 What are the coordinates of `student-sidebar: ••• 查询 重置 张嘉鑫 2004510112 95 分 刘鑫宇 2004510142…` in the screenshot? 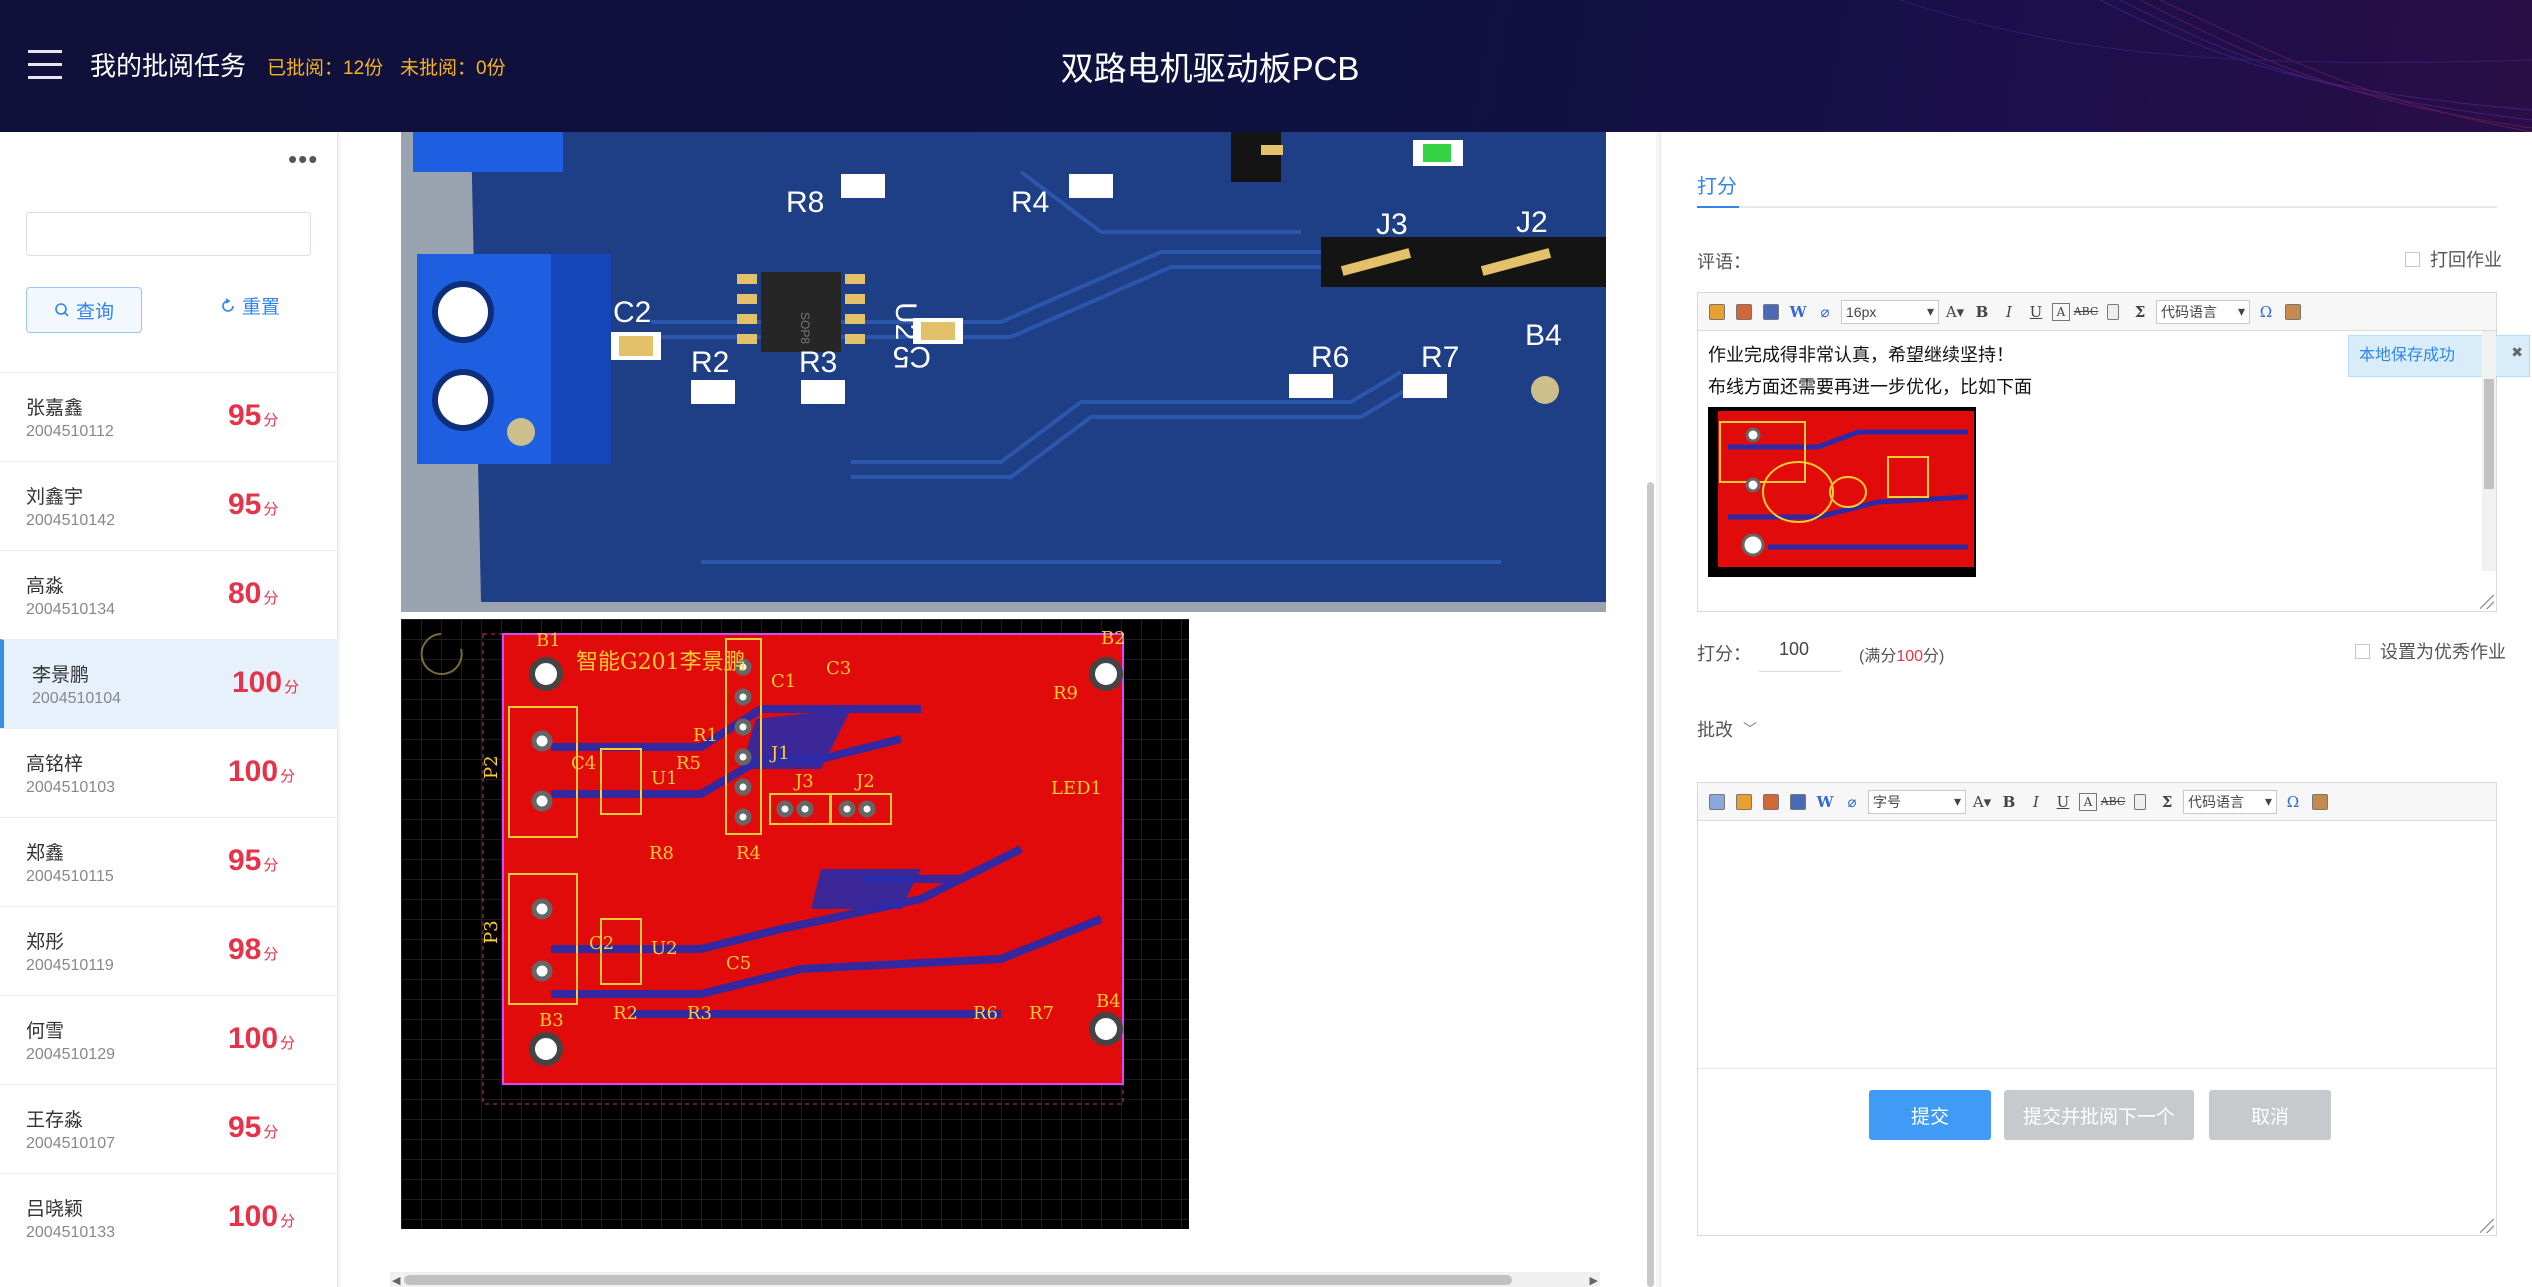 It's located at (169, 709).